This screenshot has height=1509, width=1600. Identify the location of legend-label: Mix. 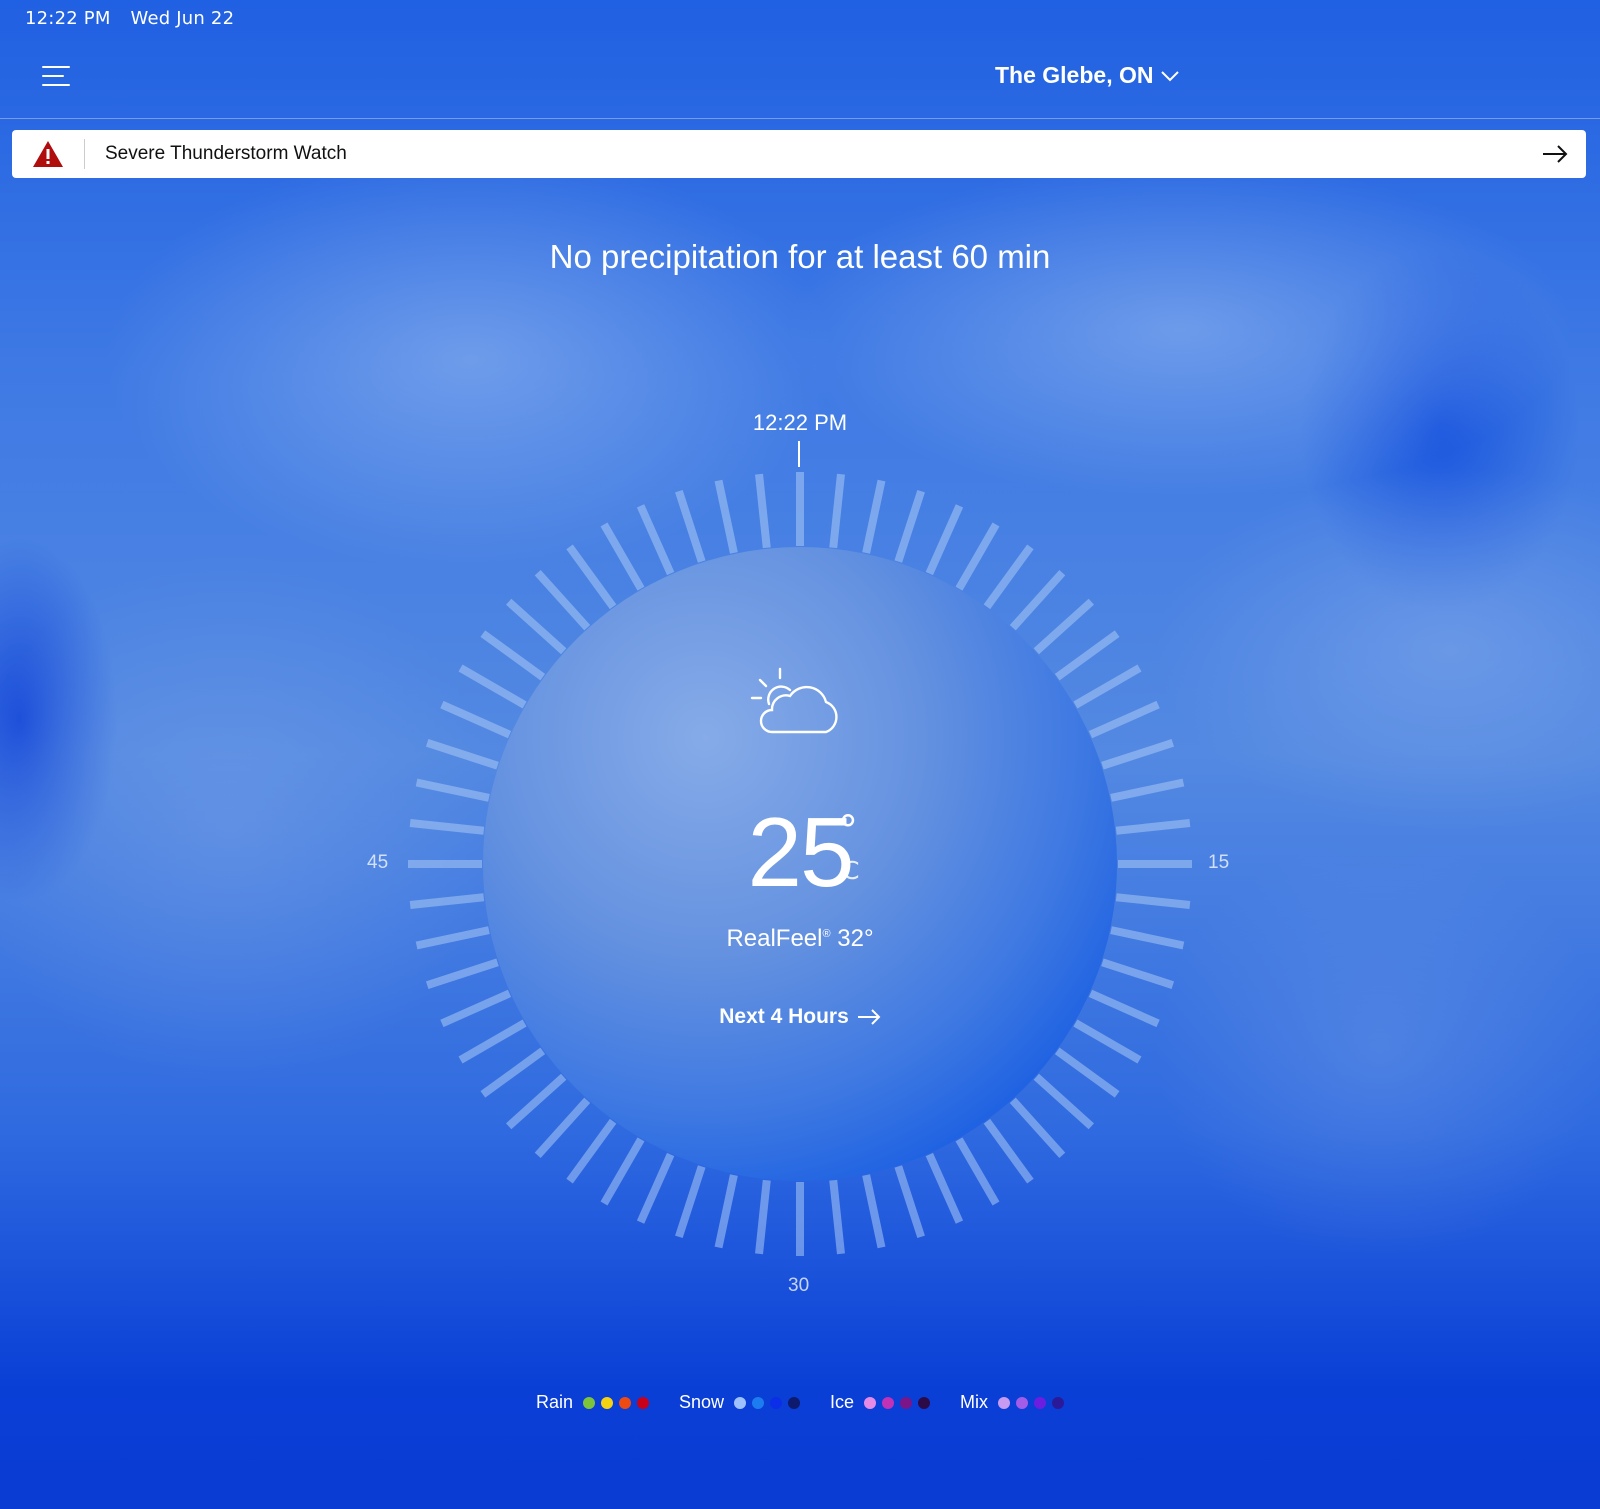
(974, 1402).